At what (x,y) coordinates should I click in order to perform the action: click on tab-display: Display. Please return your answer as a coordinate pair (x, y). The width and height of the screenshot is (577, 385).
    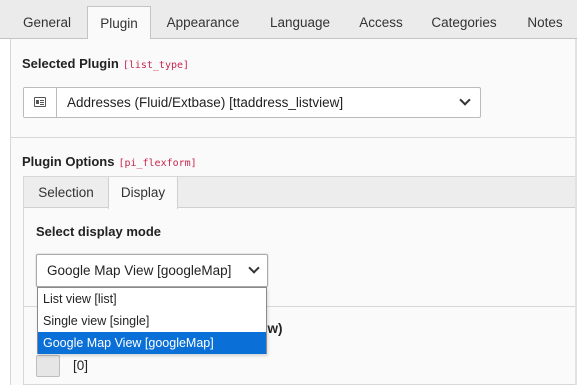
    Looking at the image, I should click on (143, 193).